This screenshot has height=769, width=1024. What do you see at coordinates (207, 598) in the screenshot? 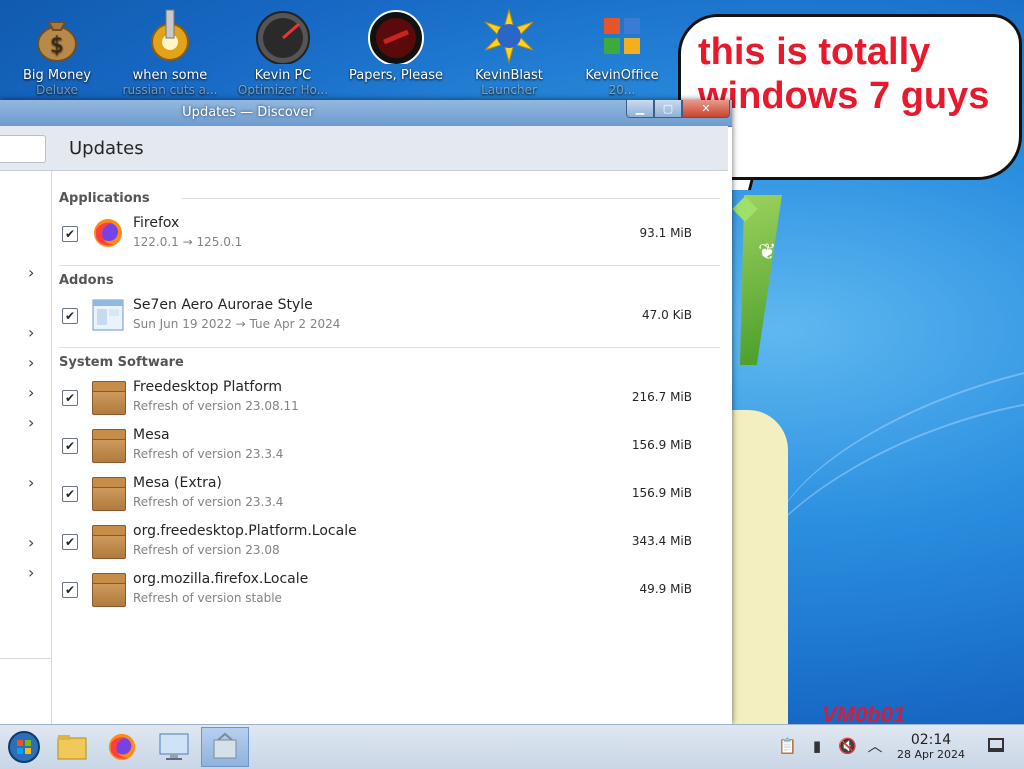
I see `update-version: Refresh of version stable` at bounding box center [207, 598].